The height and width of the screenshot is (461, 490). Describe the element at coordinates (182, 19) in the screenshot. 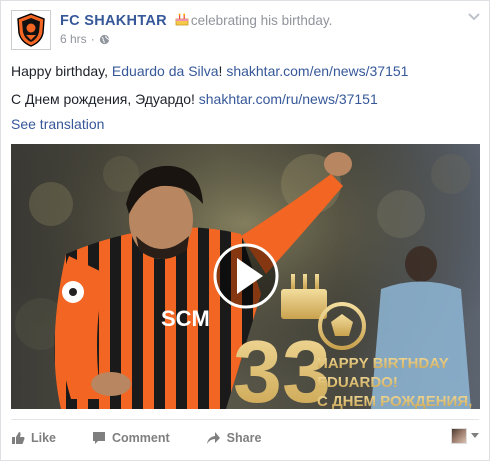

I see `birthday-cake-icon` at that location.